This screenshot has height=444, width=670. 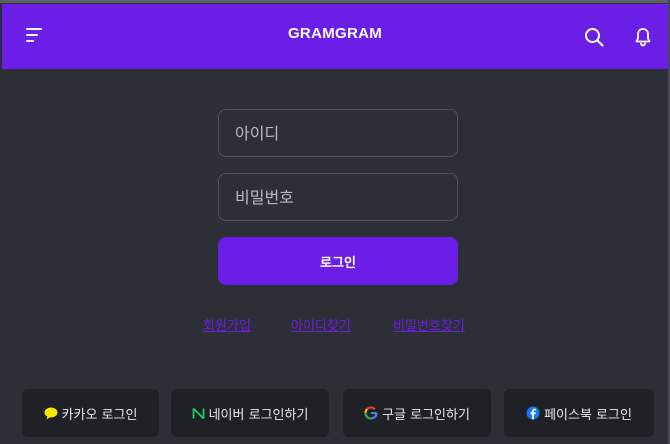 I want to click on search-button, so click(x=594, y=37).